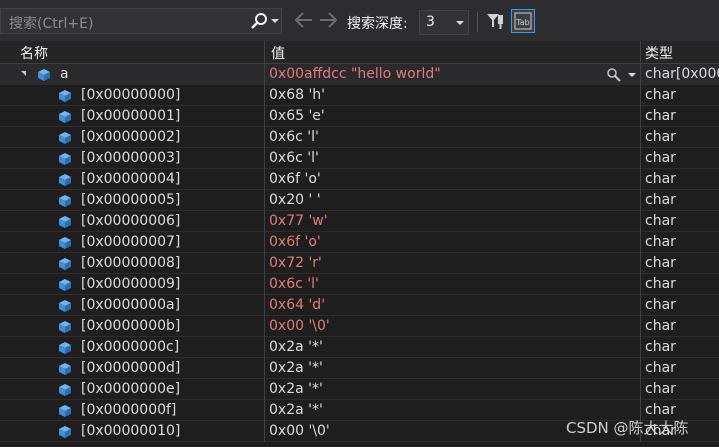 This screenshot has width=719, height=447. I want to click on watch-row: [0x0000000d] 0x2a '*' char, so click(359, 368).